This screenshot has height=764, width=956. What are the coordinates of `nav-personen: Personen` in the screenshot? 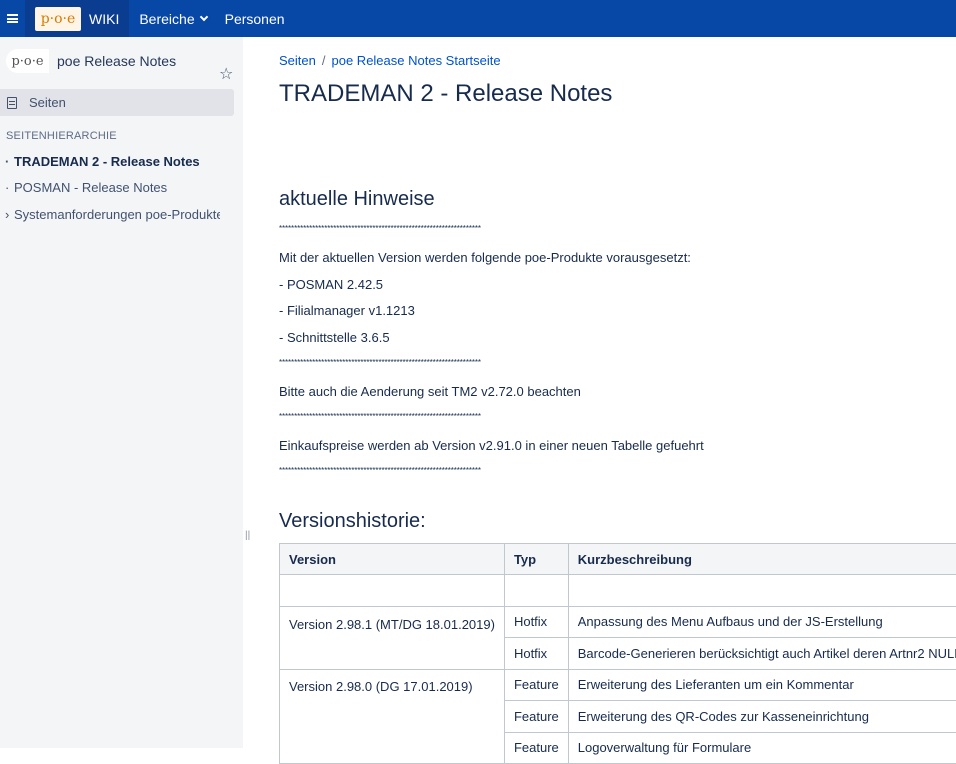 It's located at (255, 18).